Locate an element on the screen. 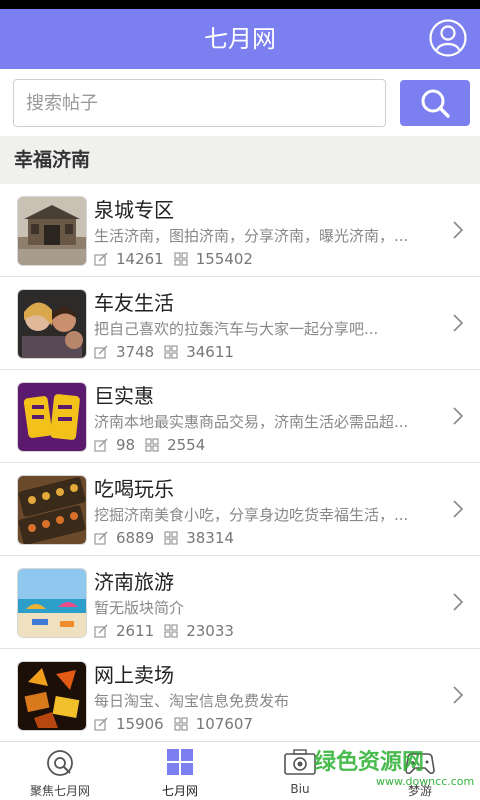 The height and width of the screenshot is (800, 480). post-count: 15906 is located at coordinates (140, 724).